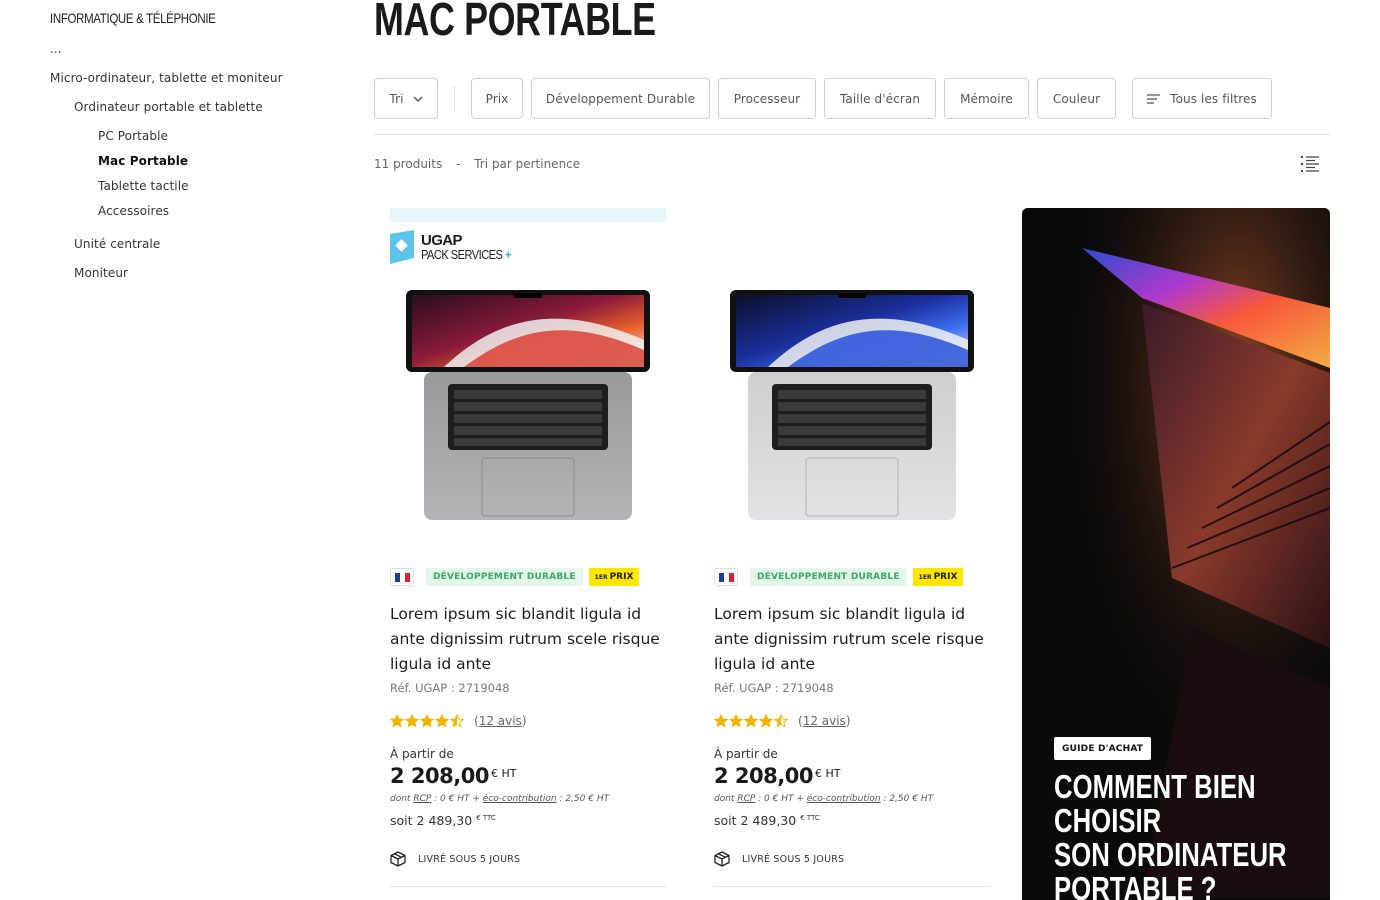 This screenshot has width=1380, height=900. What do you see at coordinates (454, 98) in the screenshot?
I see `filter-divider` at bounding box center [454, 98].